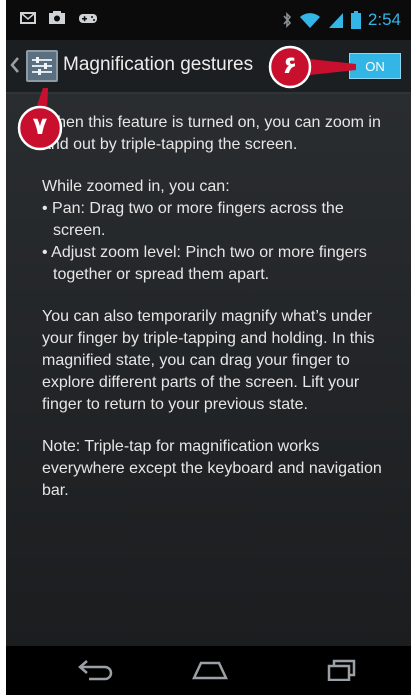  I want to click on accessibility-settings-icon, so click(42, 66).